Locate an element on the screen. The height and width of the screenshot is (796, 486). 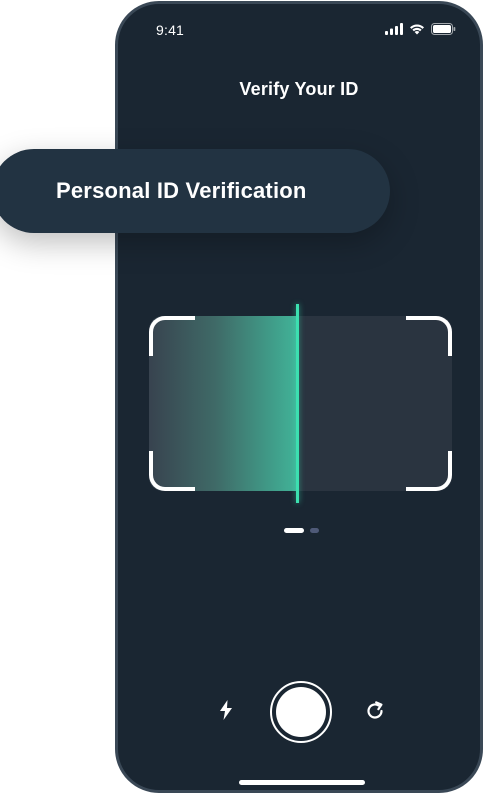
flash-icon is located at coordinates (226, 712).